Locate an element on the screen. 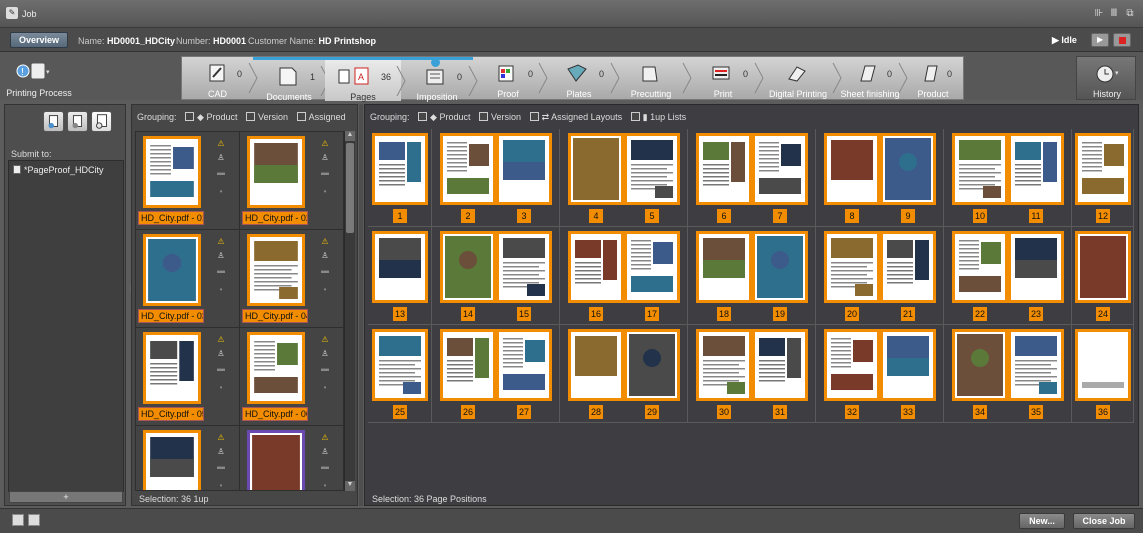 The width and height of the screenshot is (1143, 533). page-position-group: 89 is located at coordinates (880, 178).